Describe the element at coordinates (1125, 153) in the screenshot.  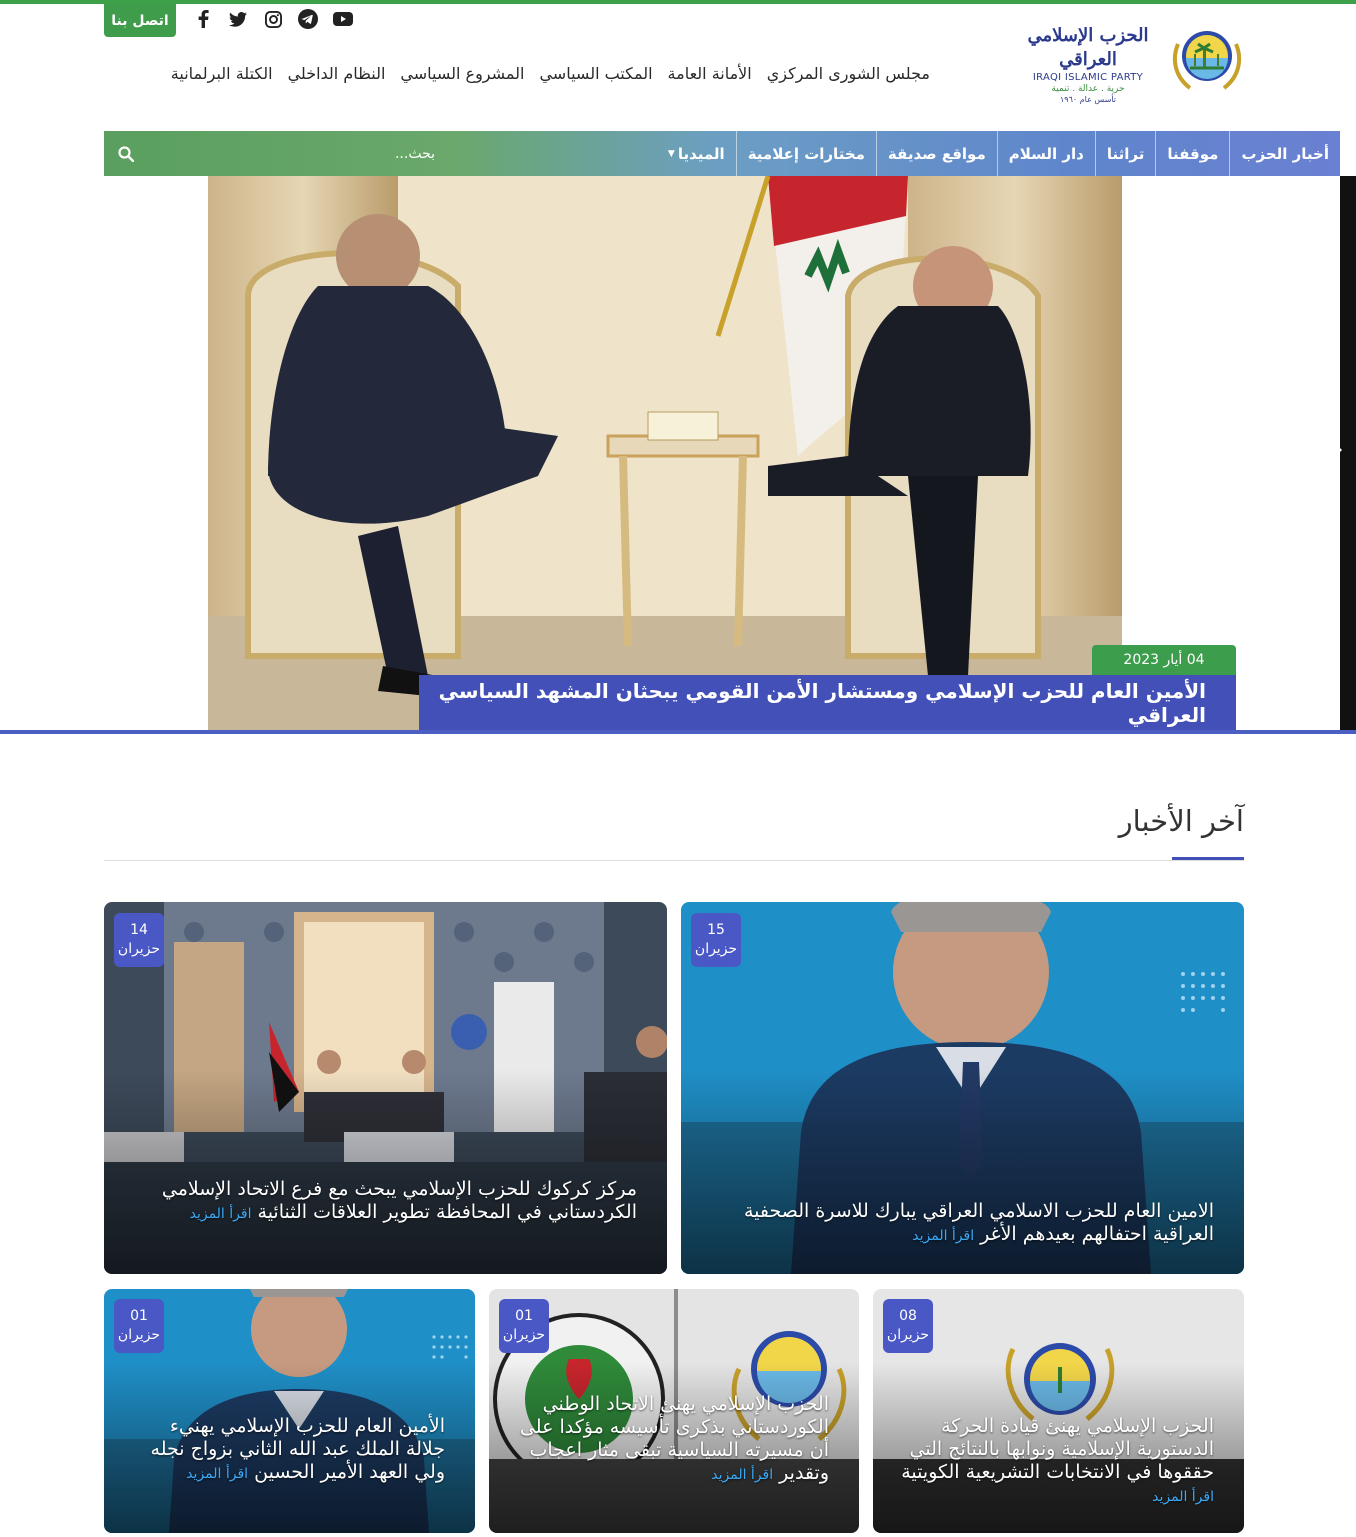
I see `nav-item-heritage: تراثنا` at that location.